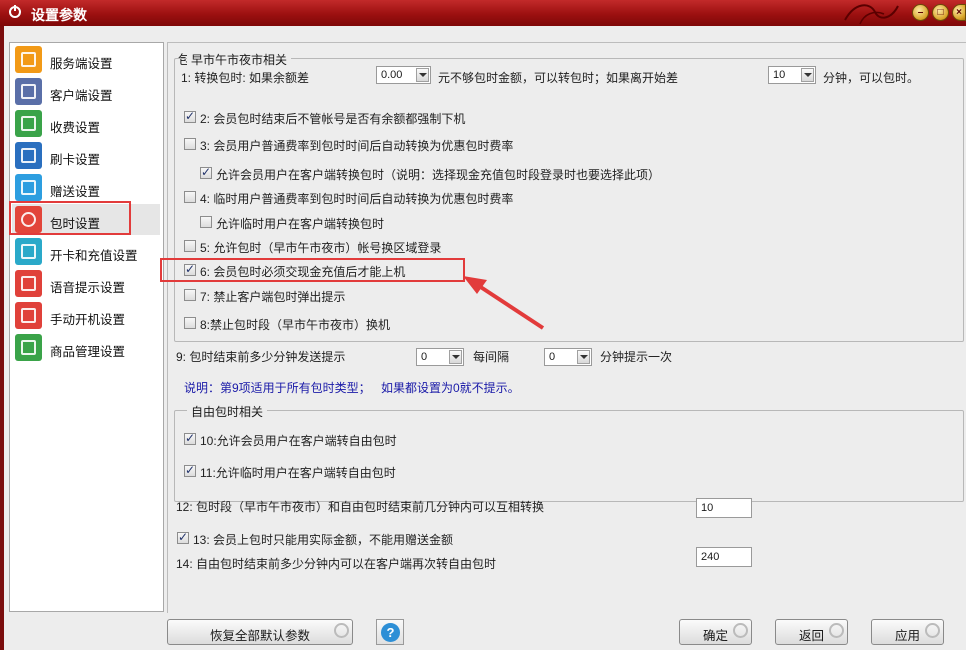 This screenshot has height=650, width=966. What do you see at coordinates (273, 297) in the screenshot?
I see `option-7-label: 7: 禁止客户端包时弹出提示` at bounding box center [273, 297].